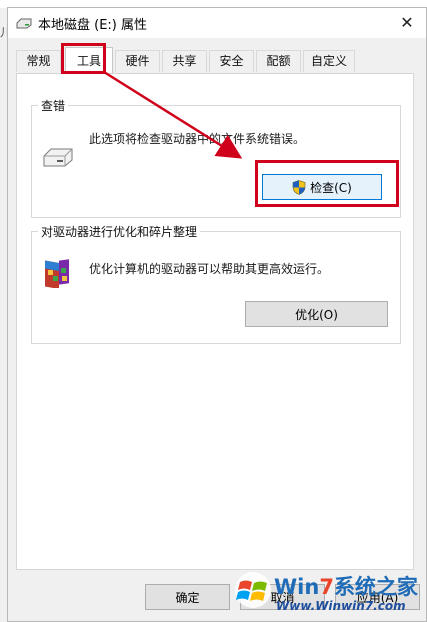 The height and width of the screenshot is (622, 427). I want to click on watermark-url: Www.Winwin7.com, so click(341, 606).